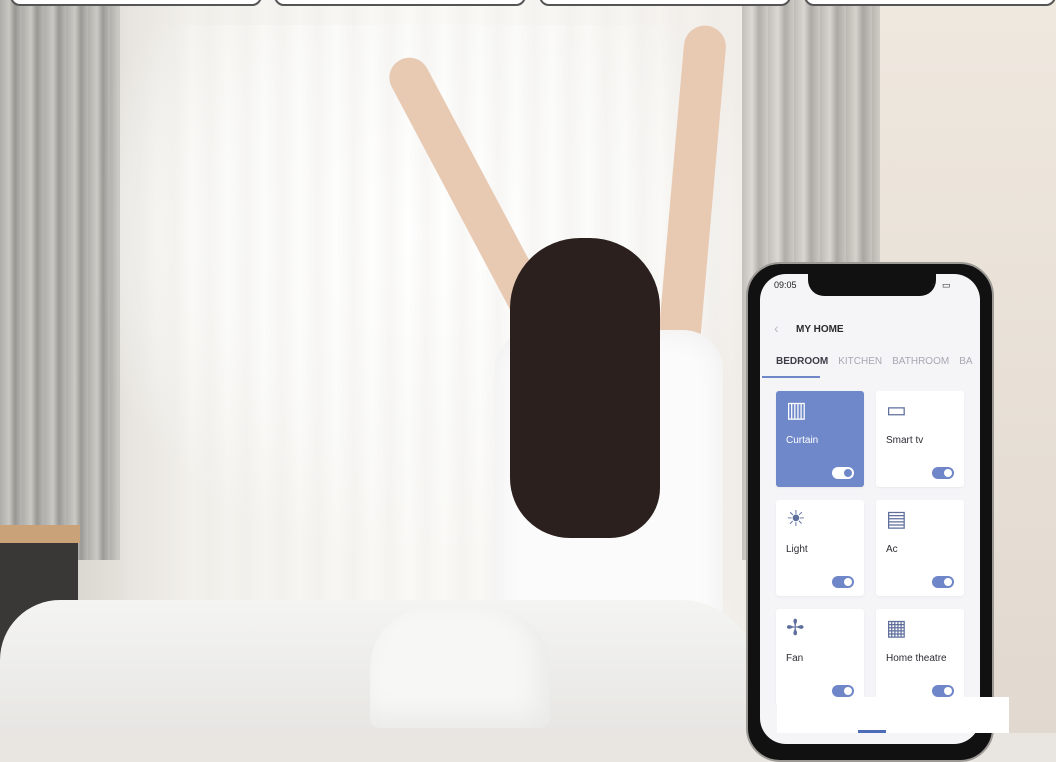 The width and height of the screenshot is (1056, 762). What do you see at coordinates (795, 627) in the screenshot?
I see `fan-icon: ✢` at bounding box center [795, 627].